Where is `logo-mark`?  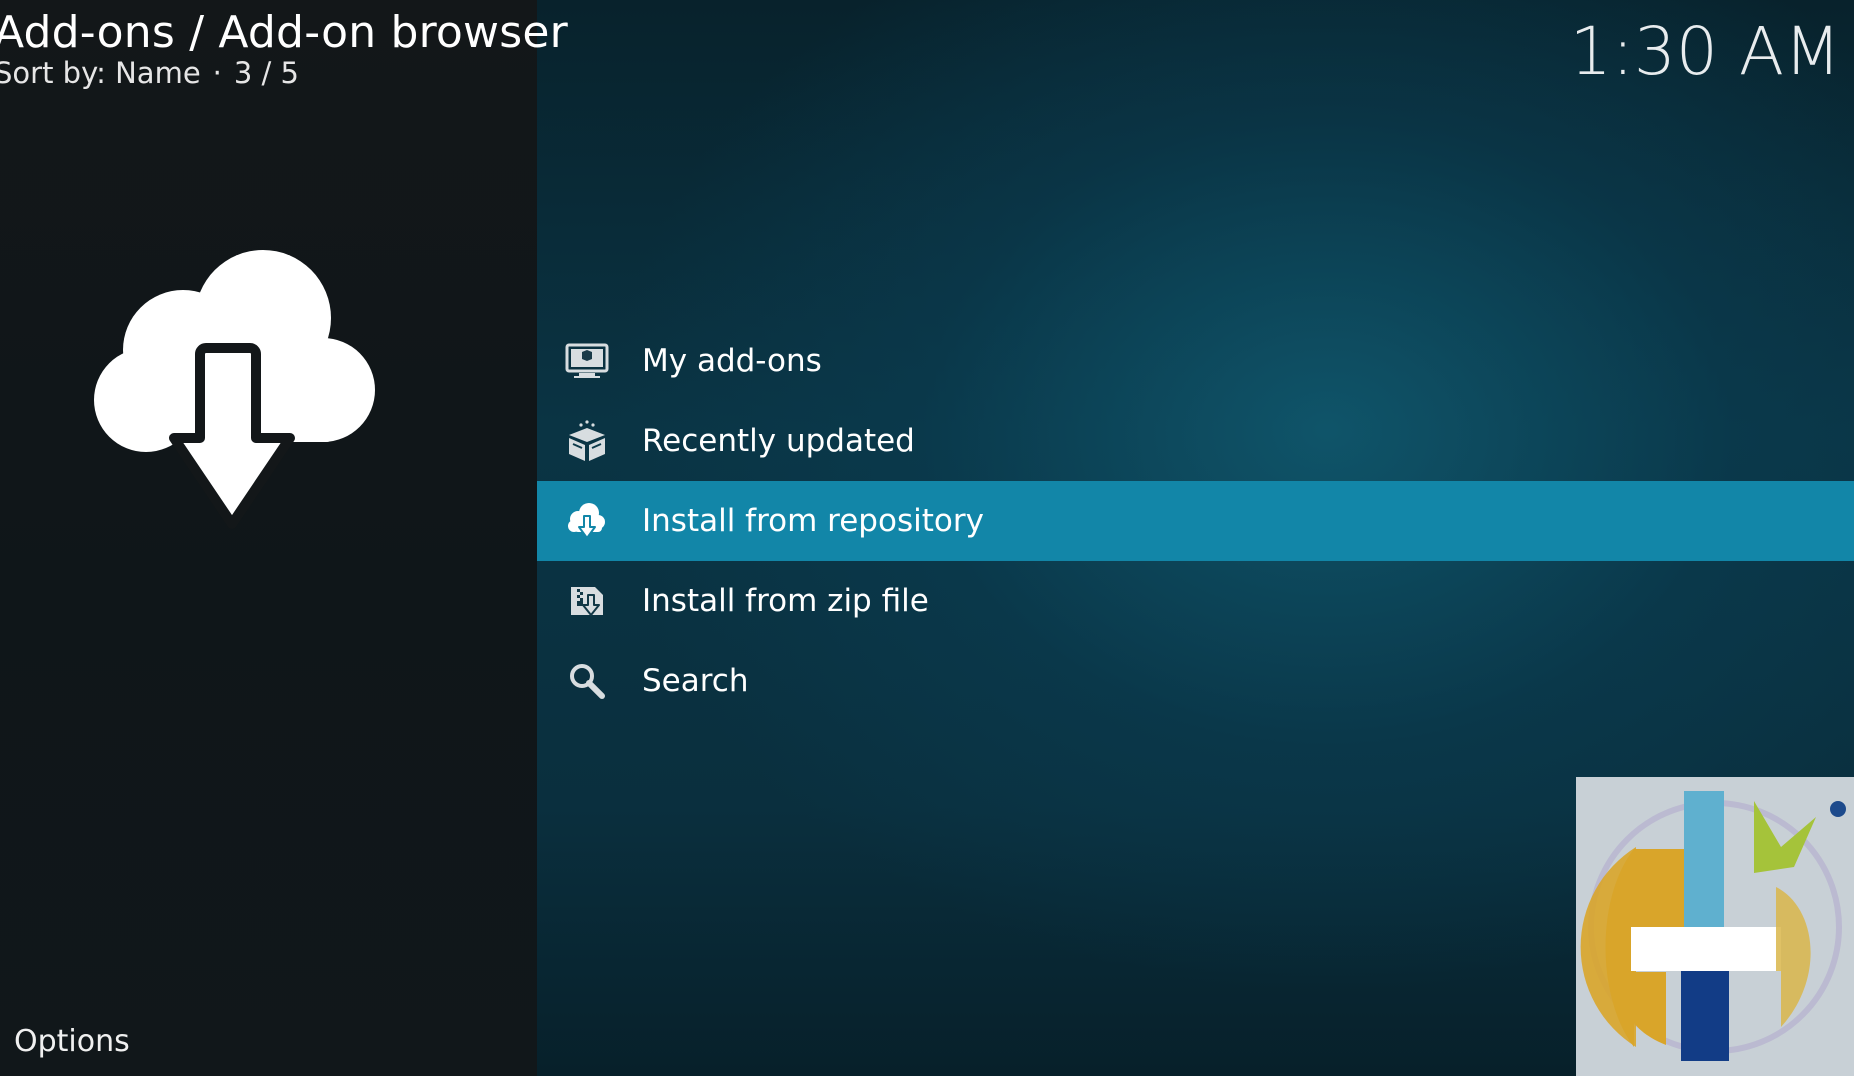
logo-mark is located at coordinates (1715, 926).